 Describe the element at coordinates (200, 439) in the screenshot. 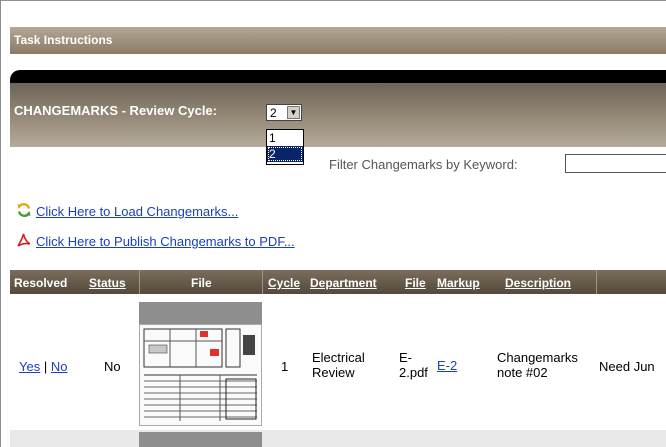

I see `next-thumbnail-header` at that location.